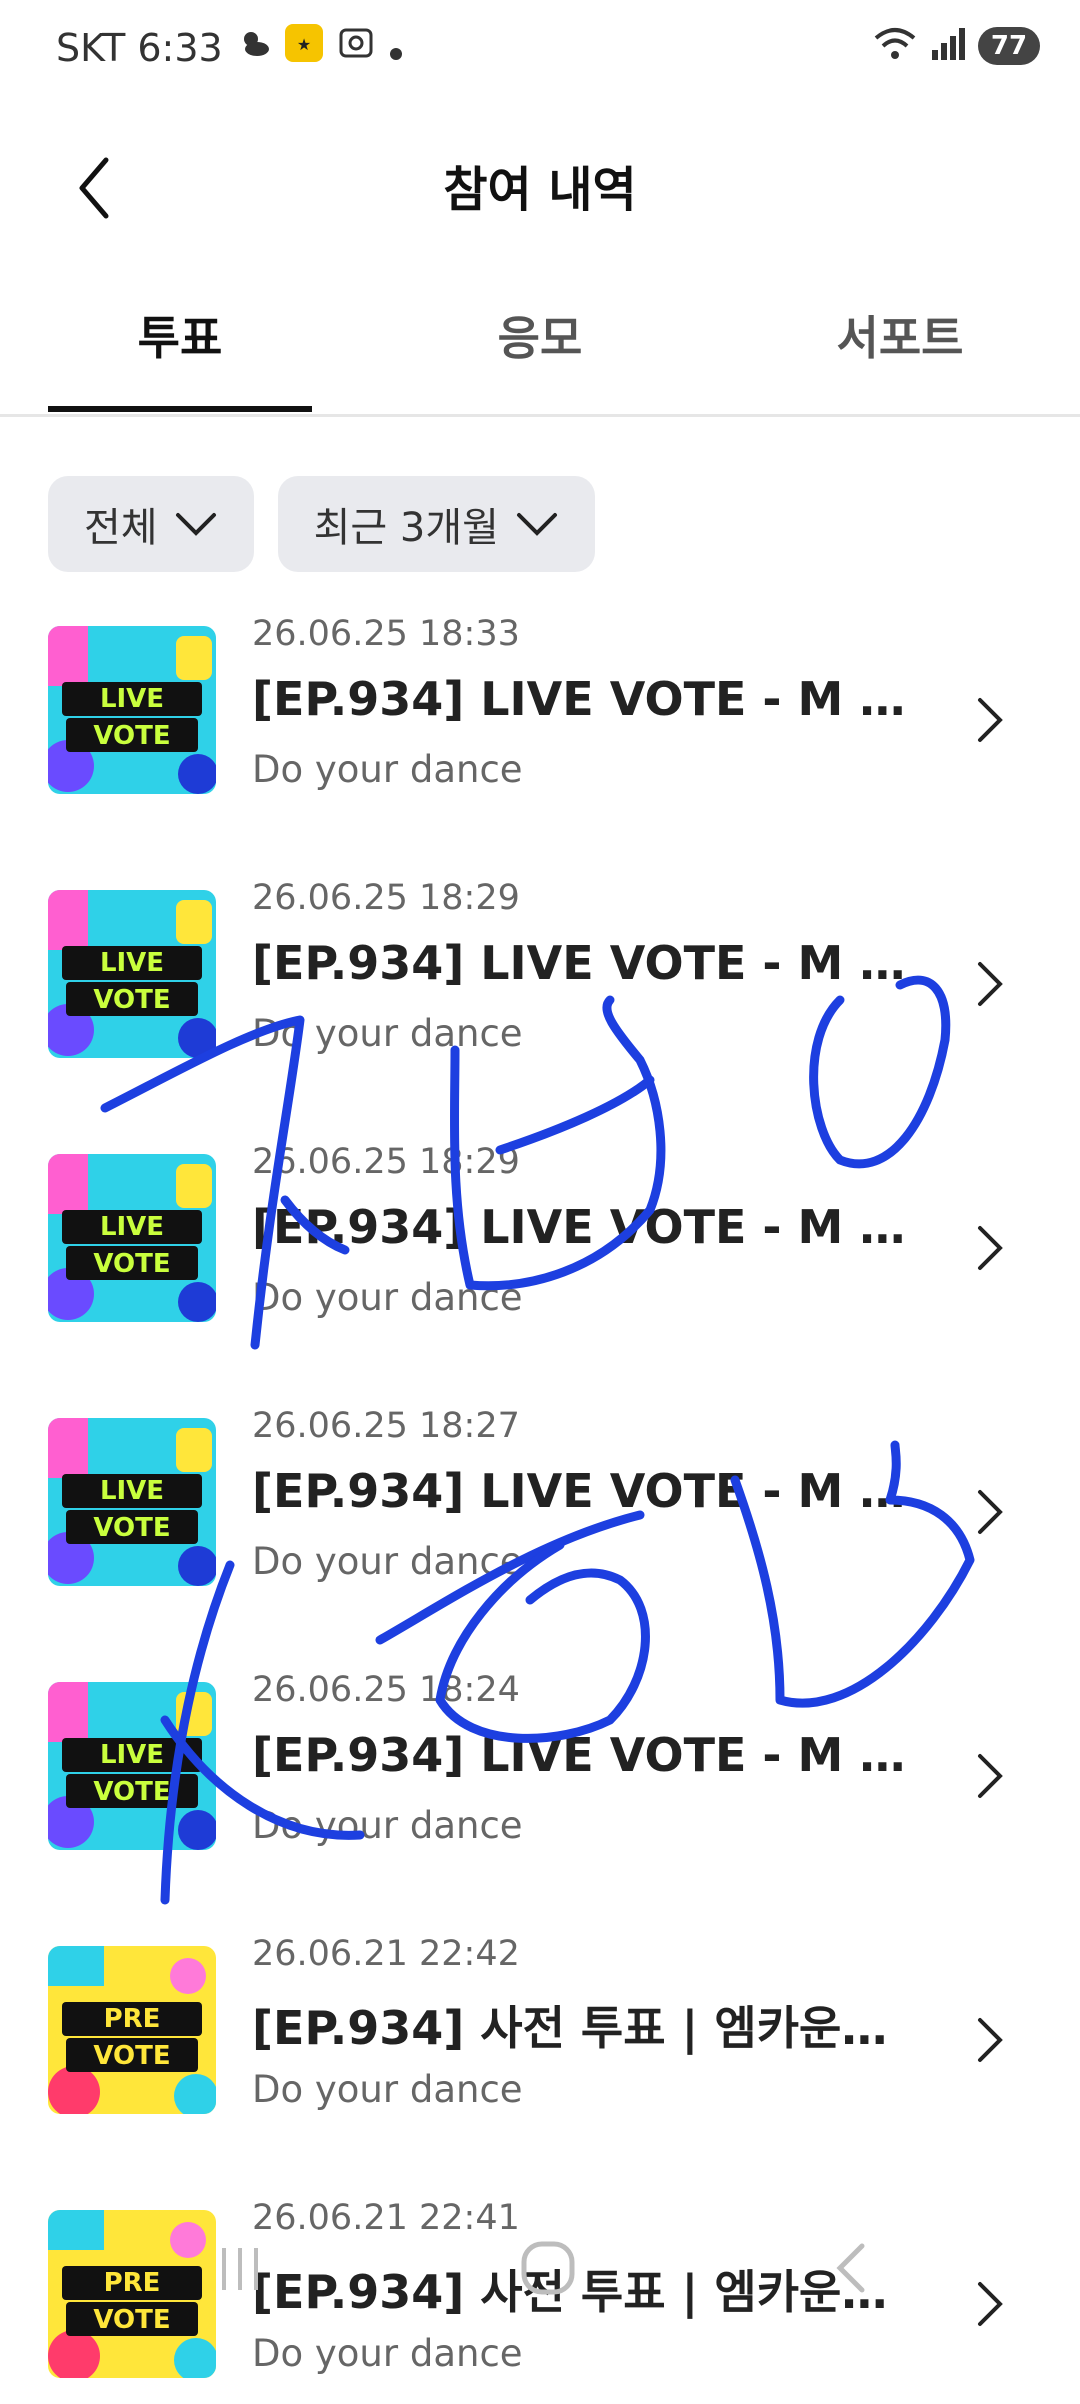 The width and height of the screenshot is (1080, 2404). I want to click on wifi-icon, so click(895, 46).